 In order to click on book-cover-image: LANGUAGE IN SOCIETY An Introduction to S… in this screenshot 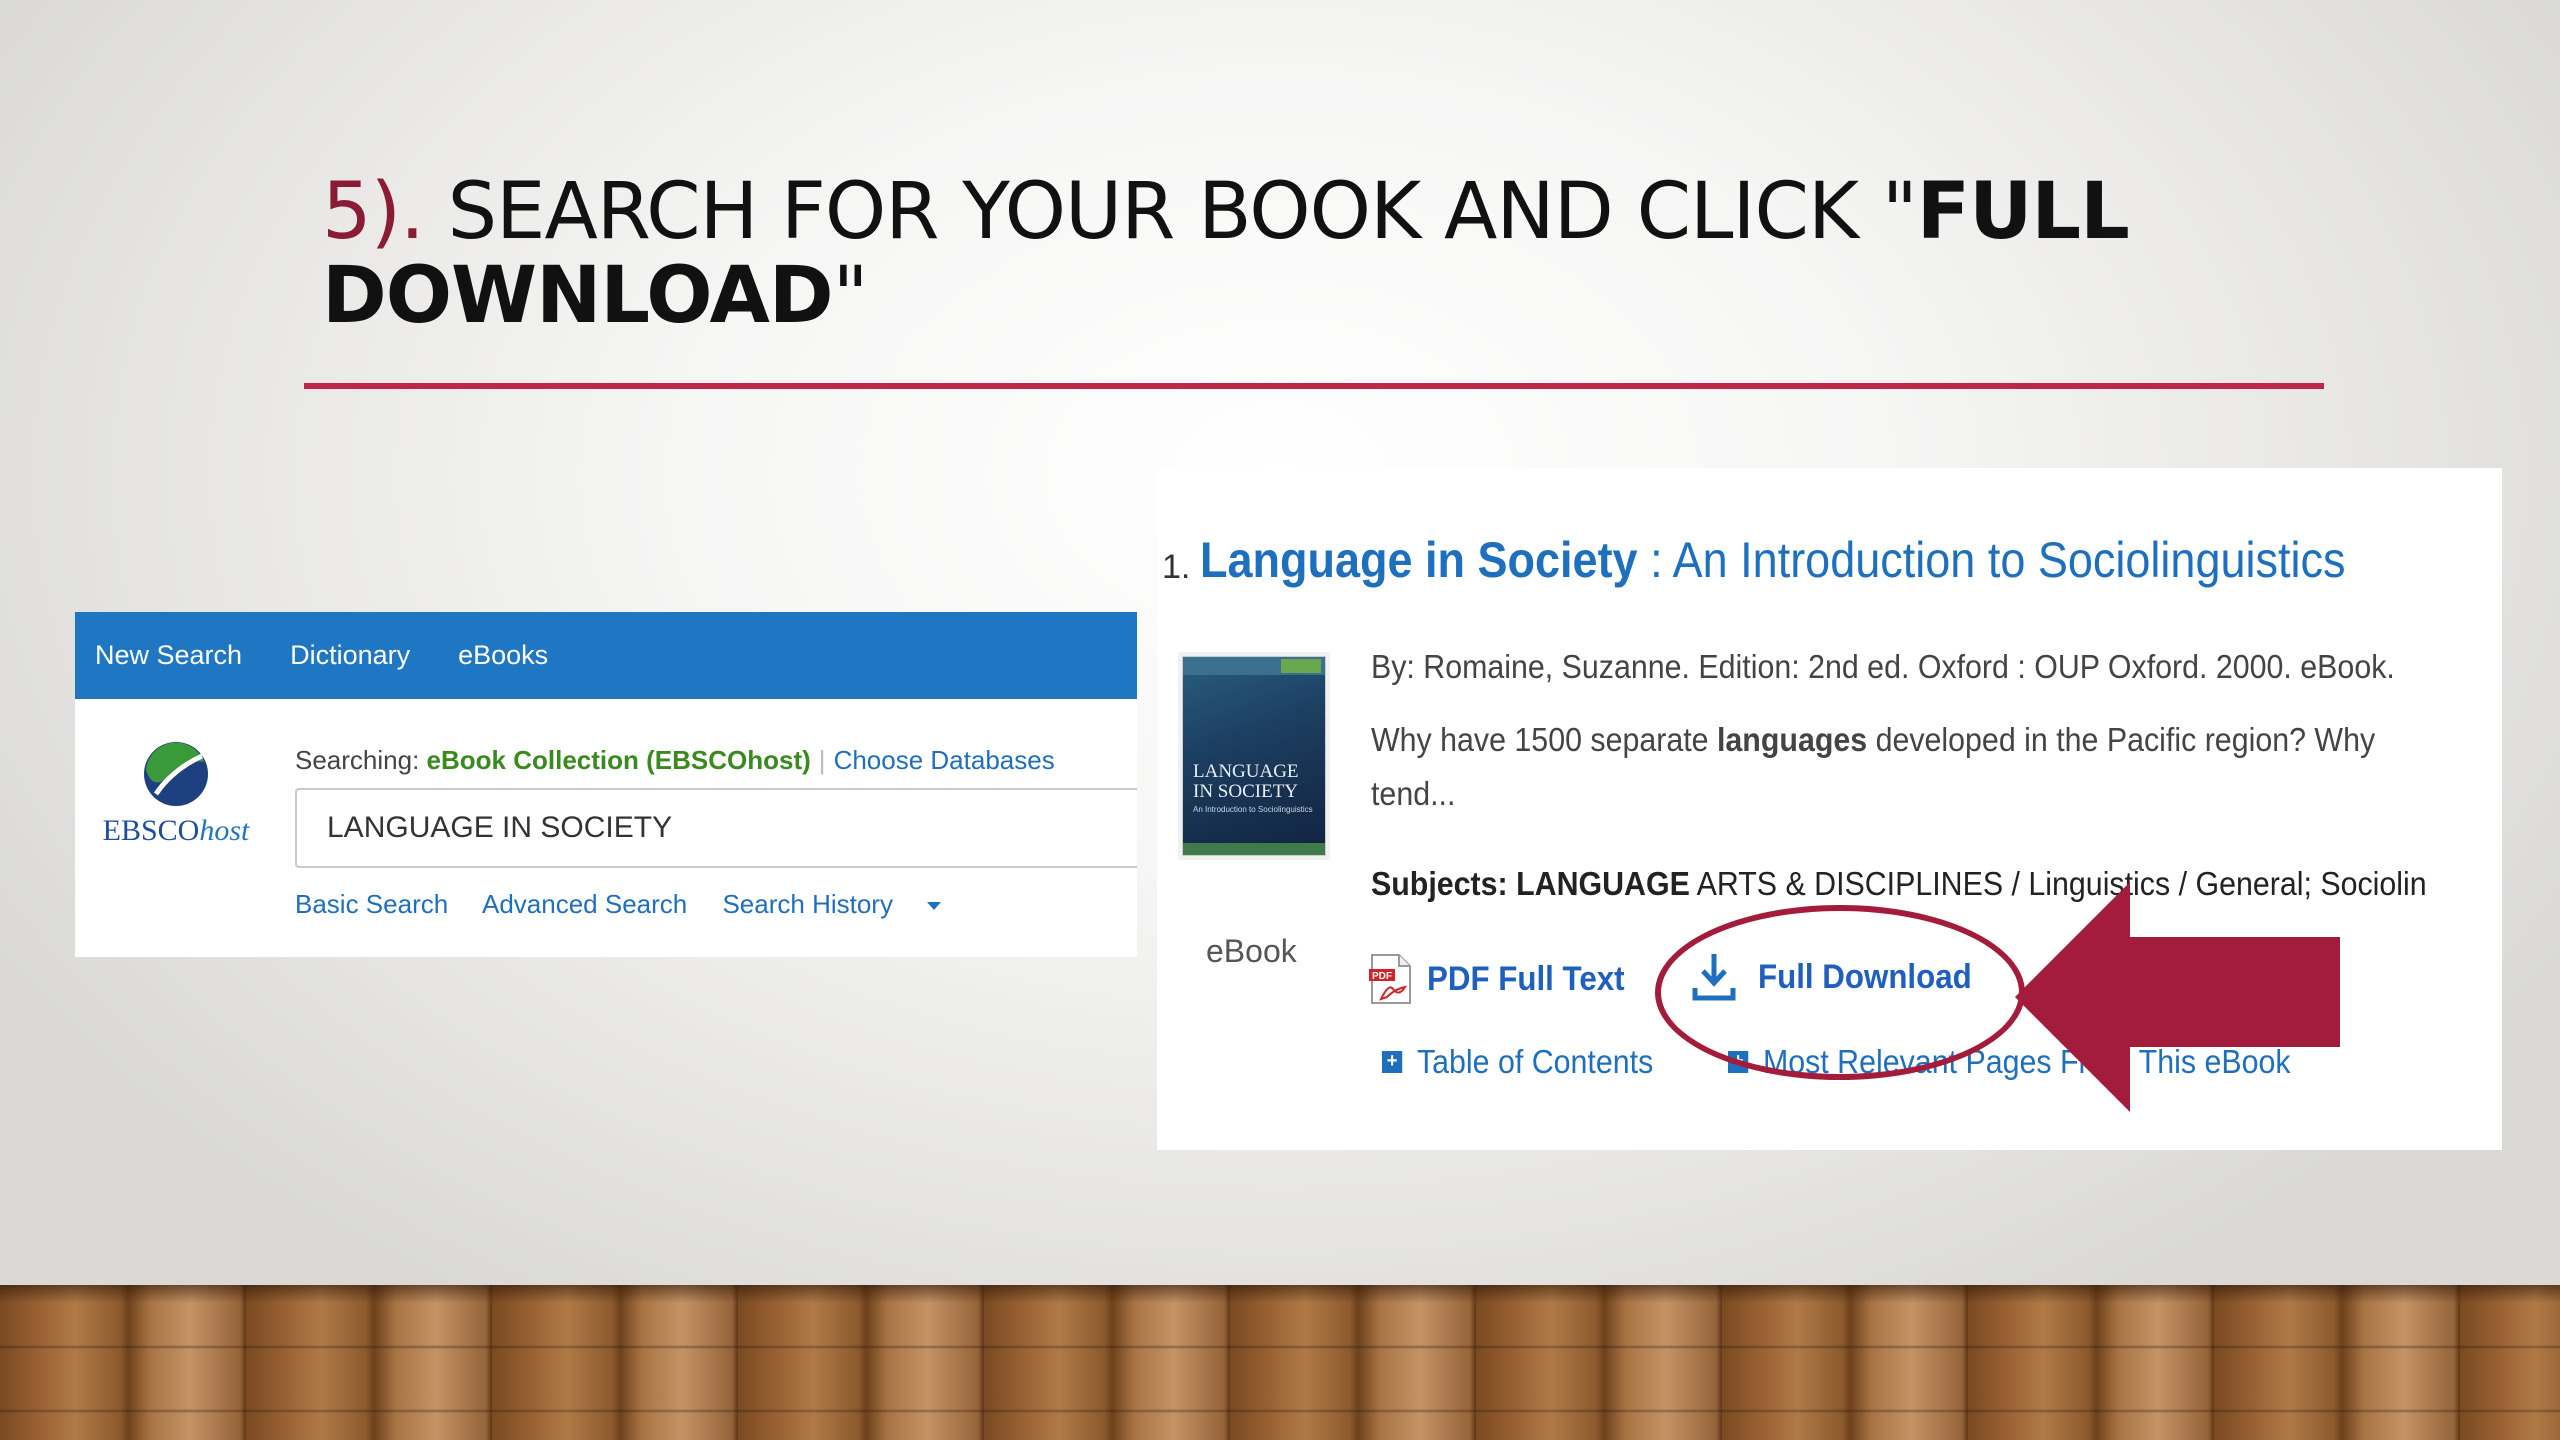, I will do `click(1254, 756)`.